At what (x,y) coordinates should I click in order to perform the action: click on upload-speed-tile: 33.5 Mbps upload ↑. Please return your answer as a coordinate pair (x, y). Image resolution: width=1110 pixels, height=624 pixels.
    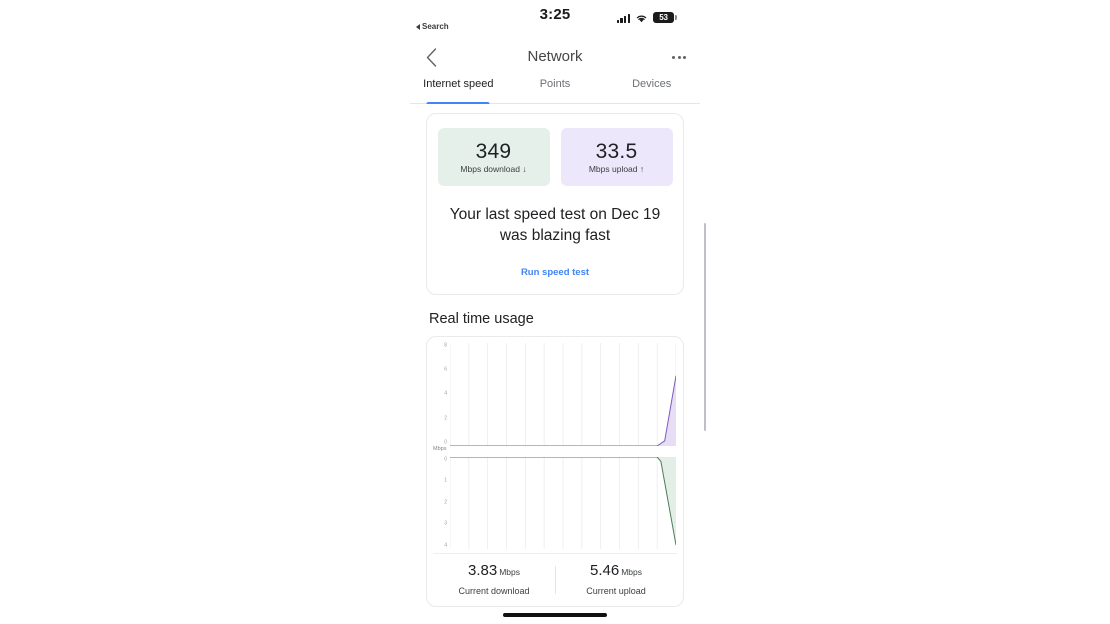
    Looking at the image, I should click on (616, 157).